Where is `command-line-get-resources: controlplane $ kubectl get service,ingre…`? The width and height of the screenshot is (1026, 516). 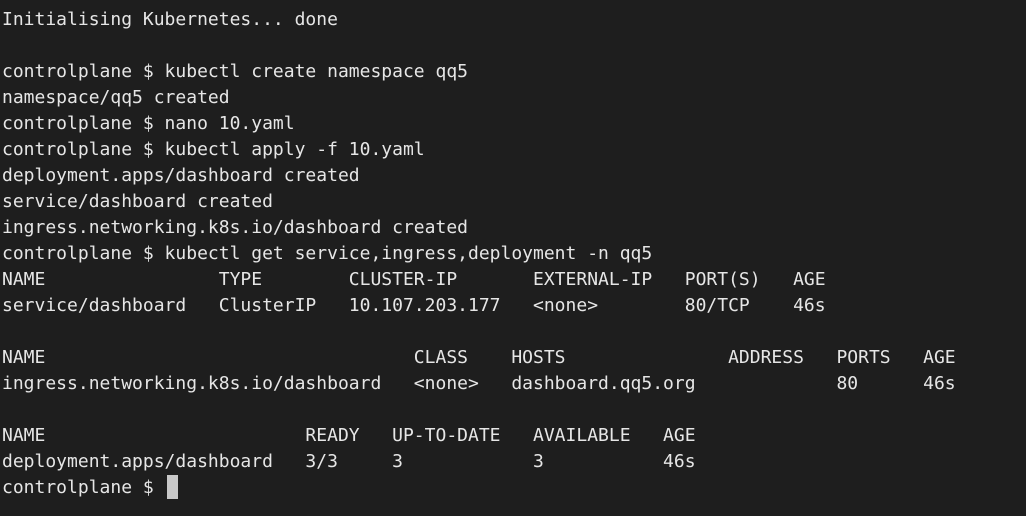
command-line-get-resources: controlplane $ kubectl get service,ingre… is located at coordinates (327, 253).